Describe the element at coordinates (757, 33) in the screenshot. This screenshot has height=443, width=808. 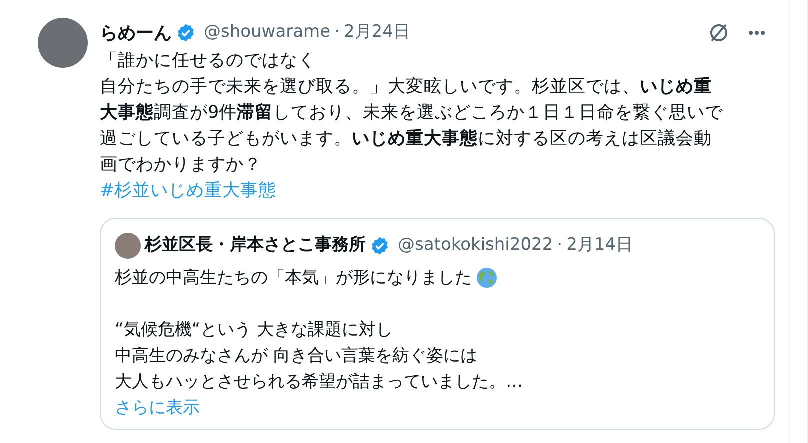
I see `more-options-icon` at that location.